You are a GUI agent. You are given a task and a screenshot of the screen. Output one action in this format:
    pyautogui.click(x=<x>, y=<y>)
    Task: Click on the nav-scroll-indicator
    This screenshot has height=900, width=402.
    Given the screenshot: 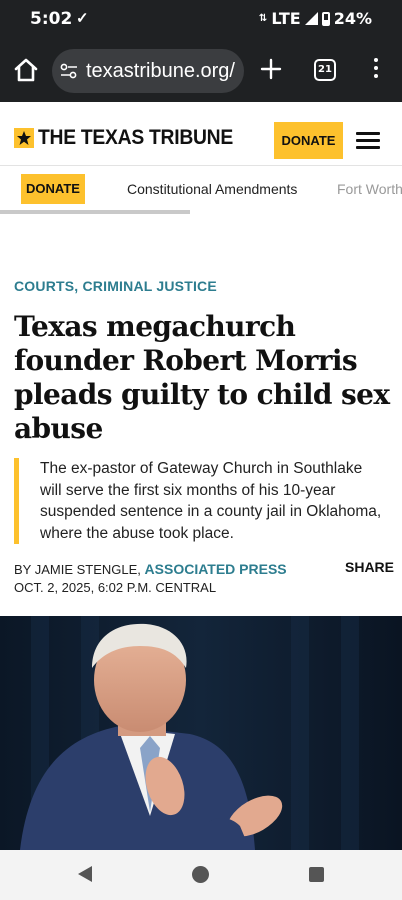 What is the action you would take?
    pyautogui.click(x=95, y=212)
    